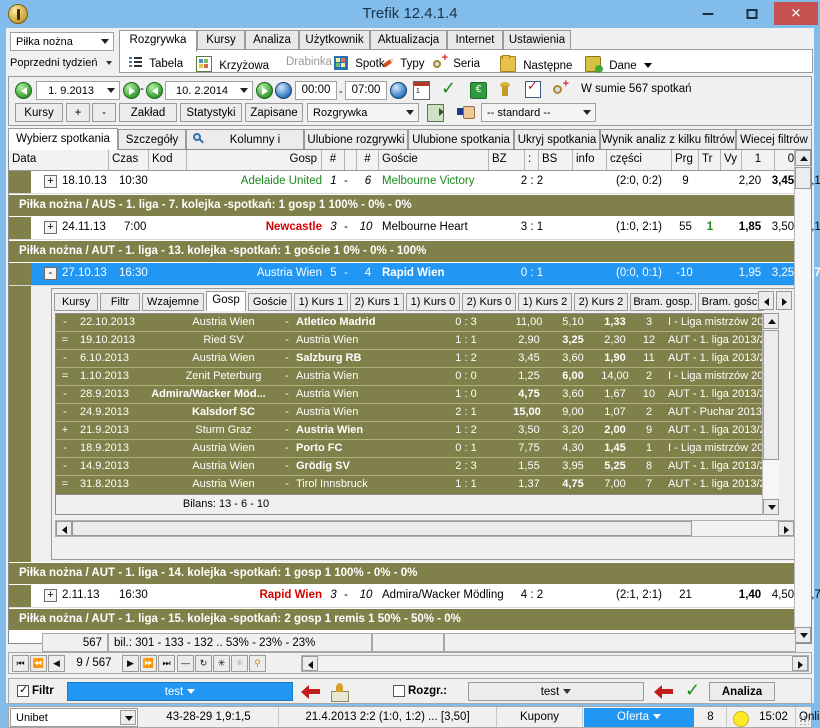  I want to click on row-collapse: -, so click(50, 273).